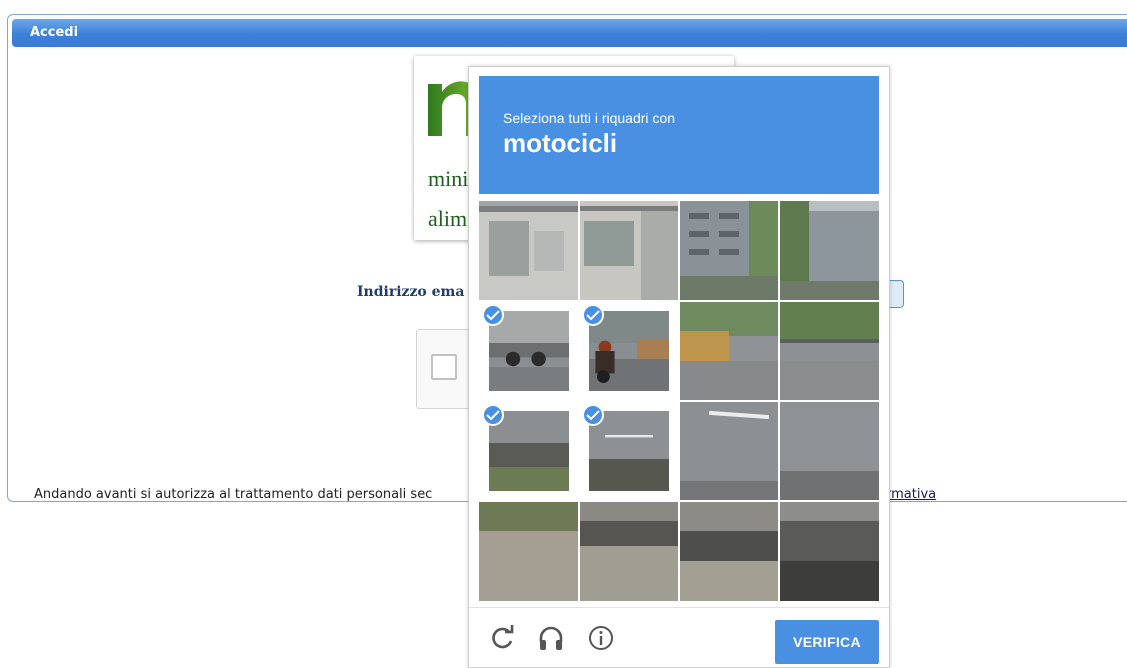 This screenshot has width=1127, height=668. Describe the element at coordinates (560, 143) in the screenshot. I see `challenge-object: motocicli` at that location.